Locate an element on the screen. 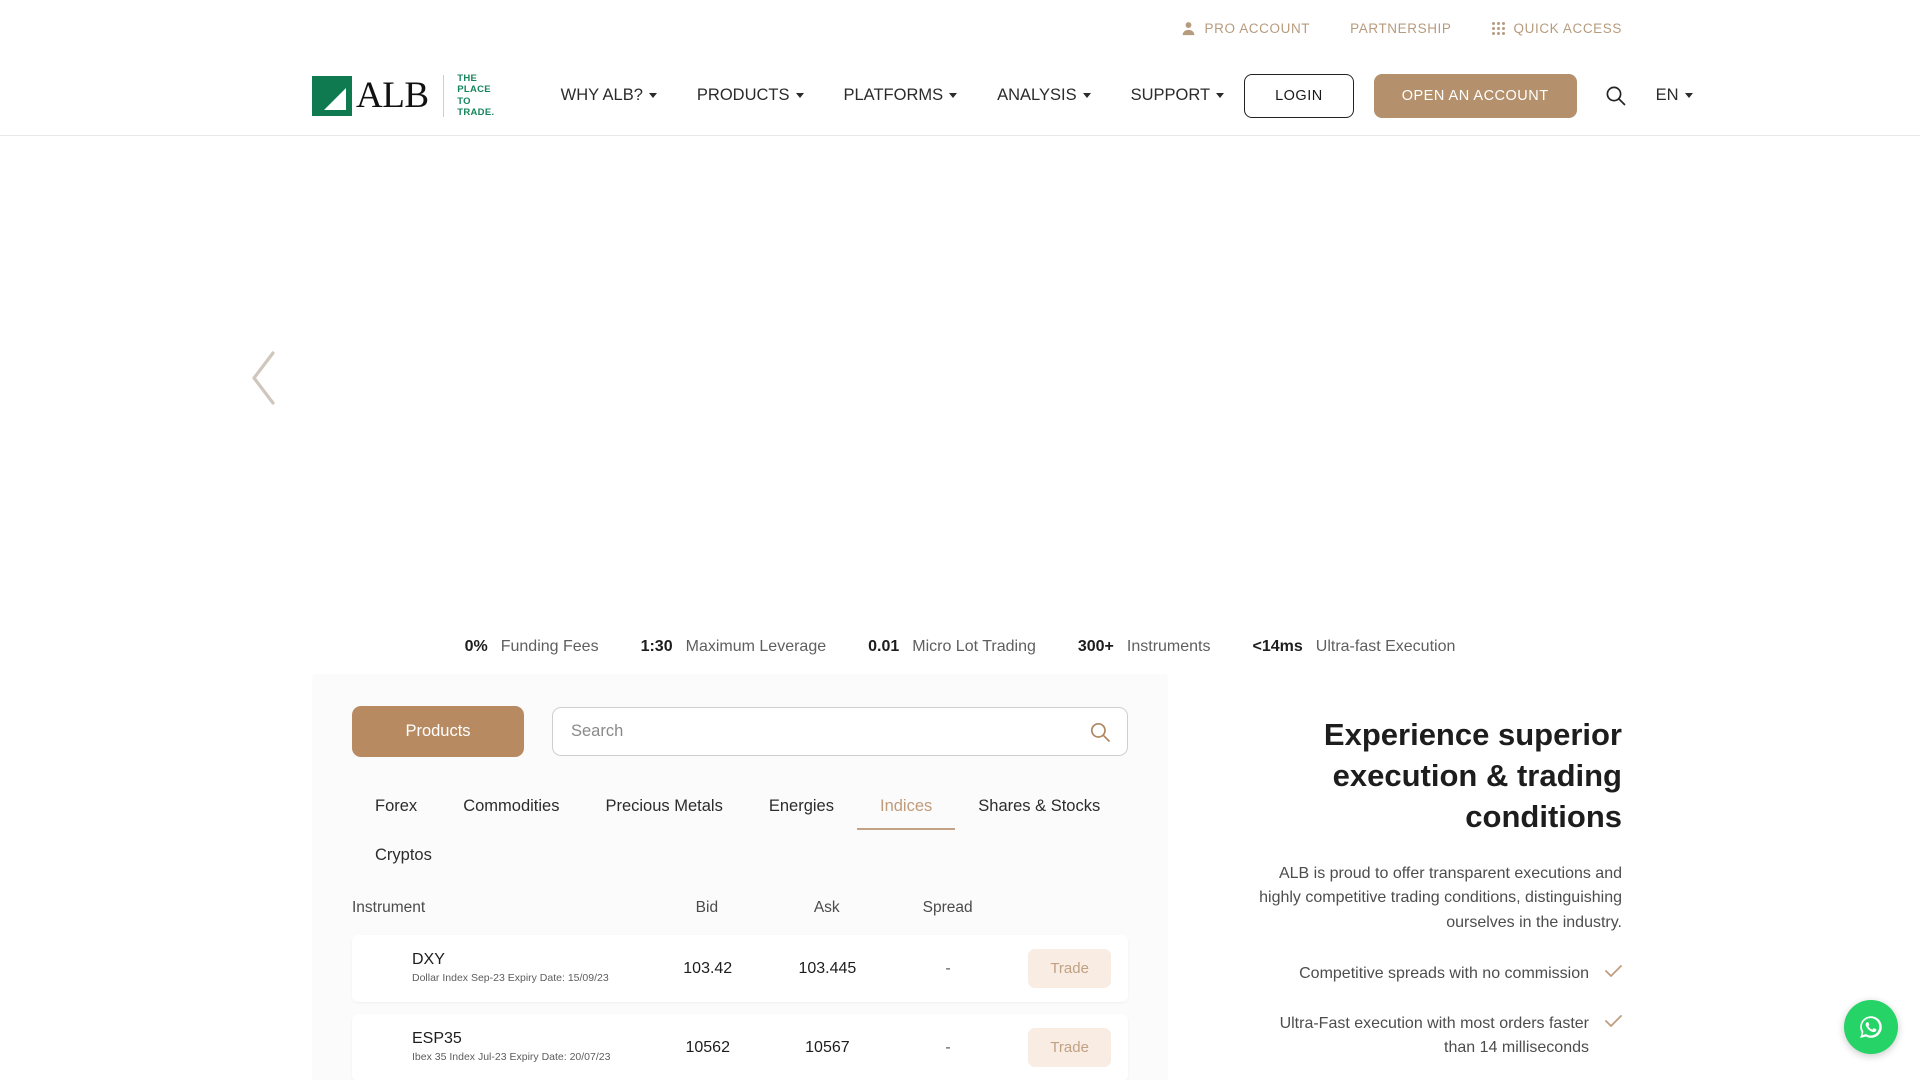 The image size is (1920, 1080). logo: ALB THE PLACE TO TRADE. is located at coordinates (403, 95).